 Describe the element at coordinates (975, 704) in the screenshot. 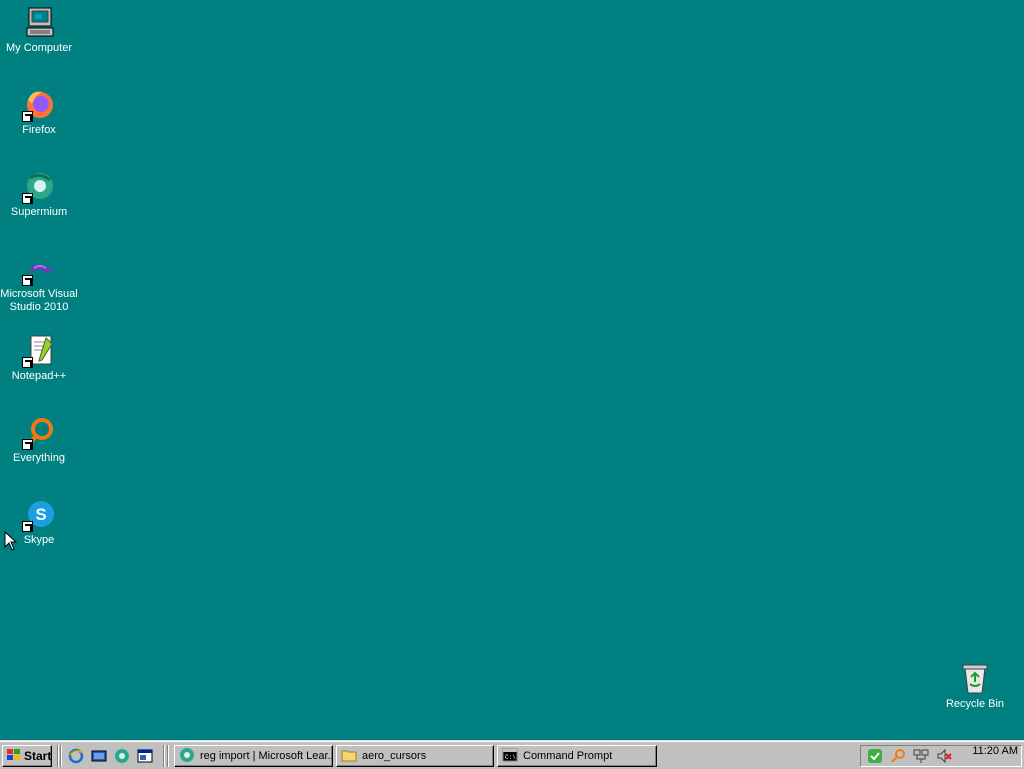

I see `desktop-icon-label: Recycle Bin` at that location.